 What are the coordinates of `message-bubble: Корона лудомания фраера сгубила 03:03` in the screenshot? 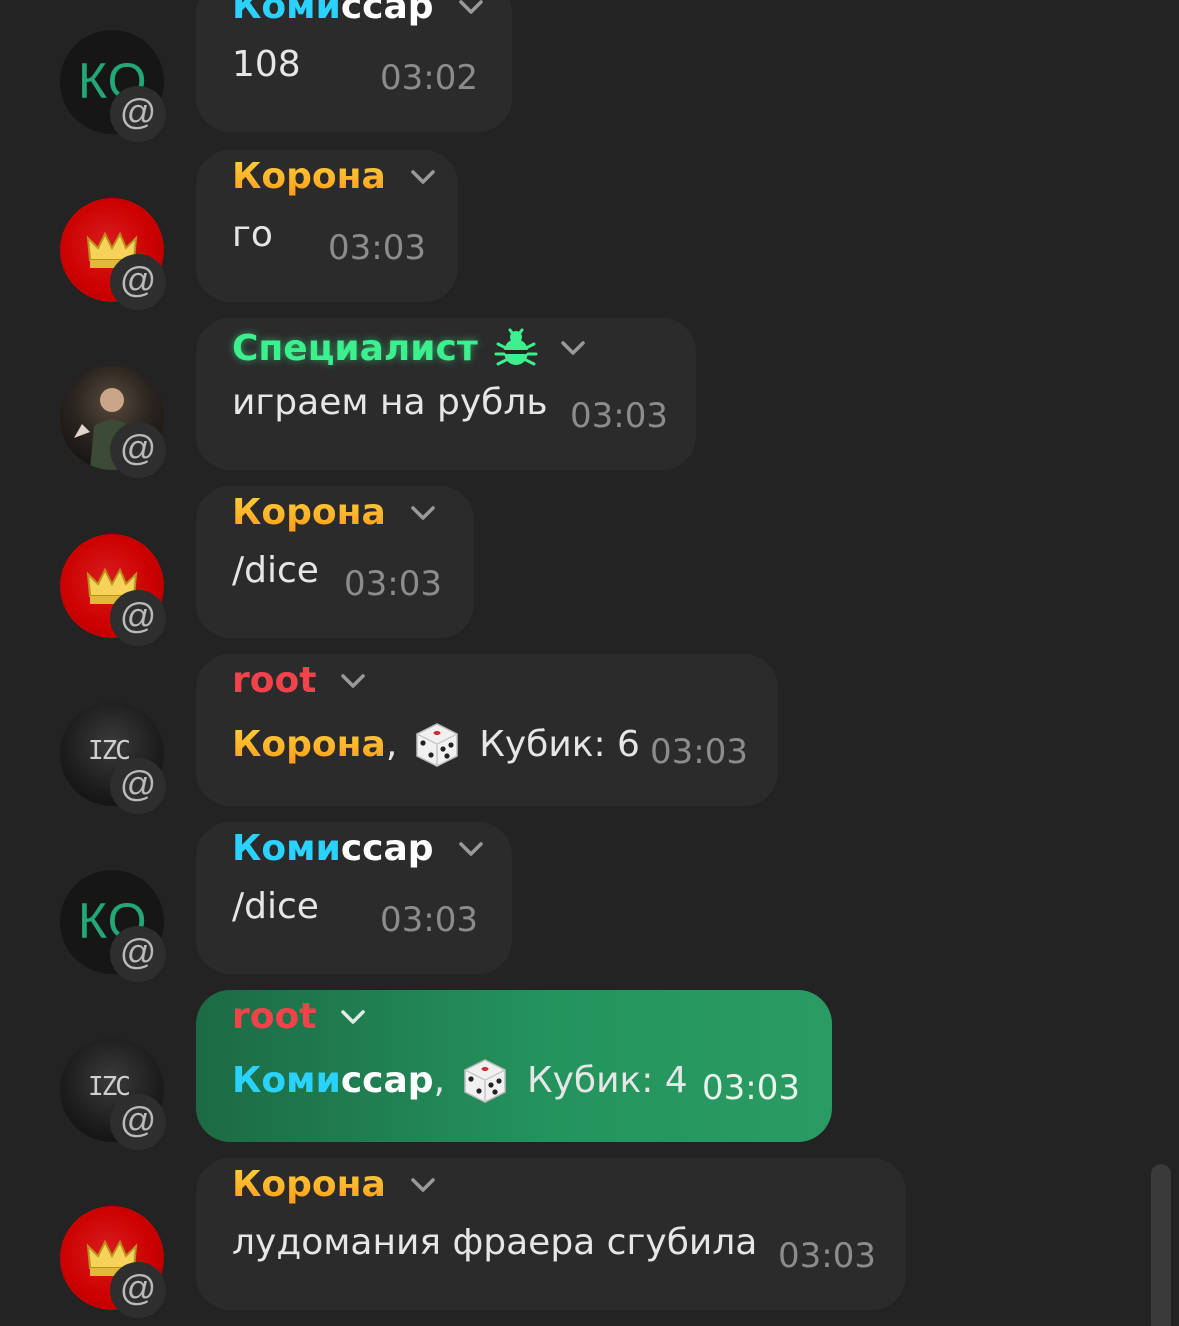 It's located at (551, 1234).